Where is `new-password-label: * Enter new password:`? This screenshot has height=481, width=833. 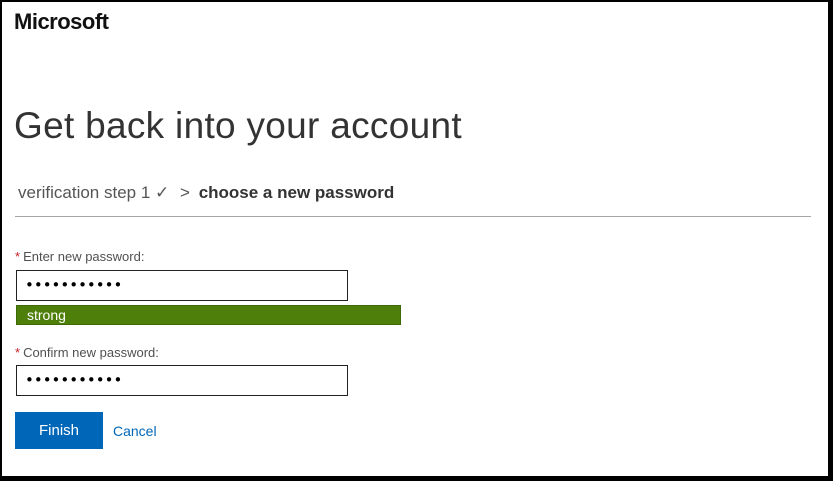 new-password-label: * Enter new password: is located at coordinates (79, 256).